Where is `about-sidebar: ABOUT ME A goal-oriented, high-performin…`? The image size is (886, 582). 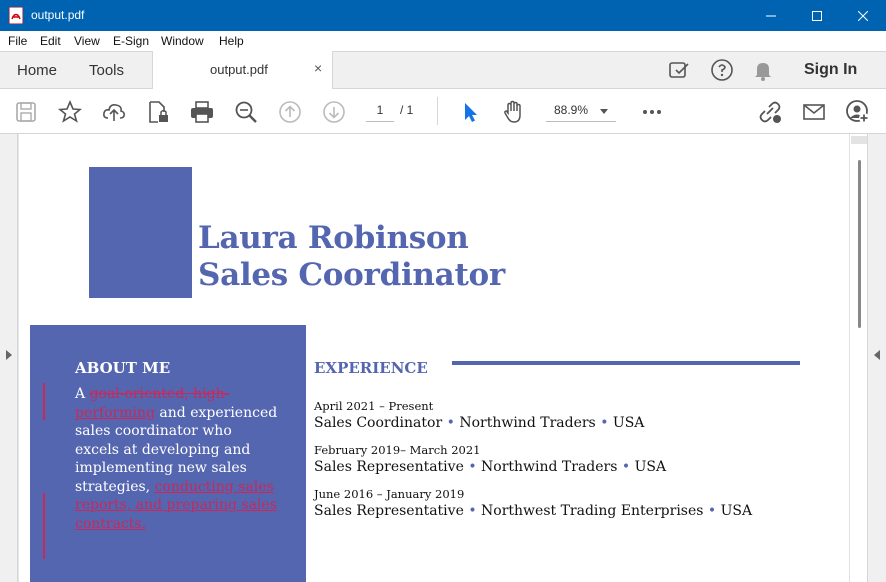 about-sidebar: ABOUT ME A goal-oriented, high-performin… is located at coordinates (168, 453).